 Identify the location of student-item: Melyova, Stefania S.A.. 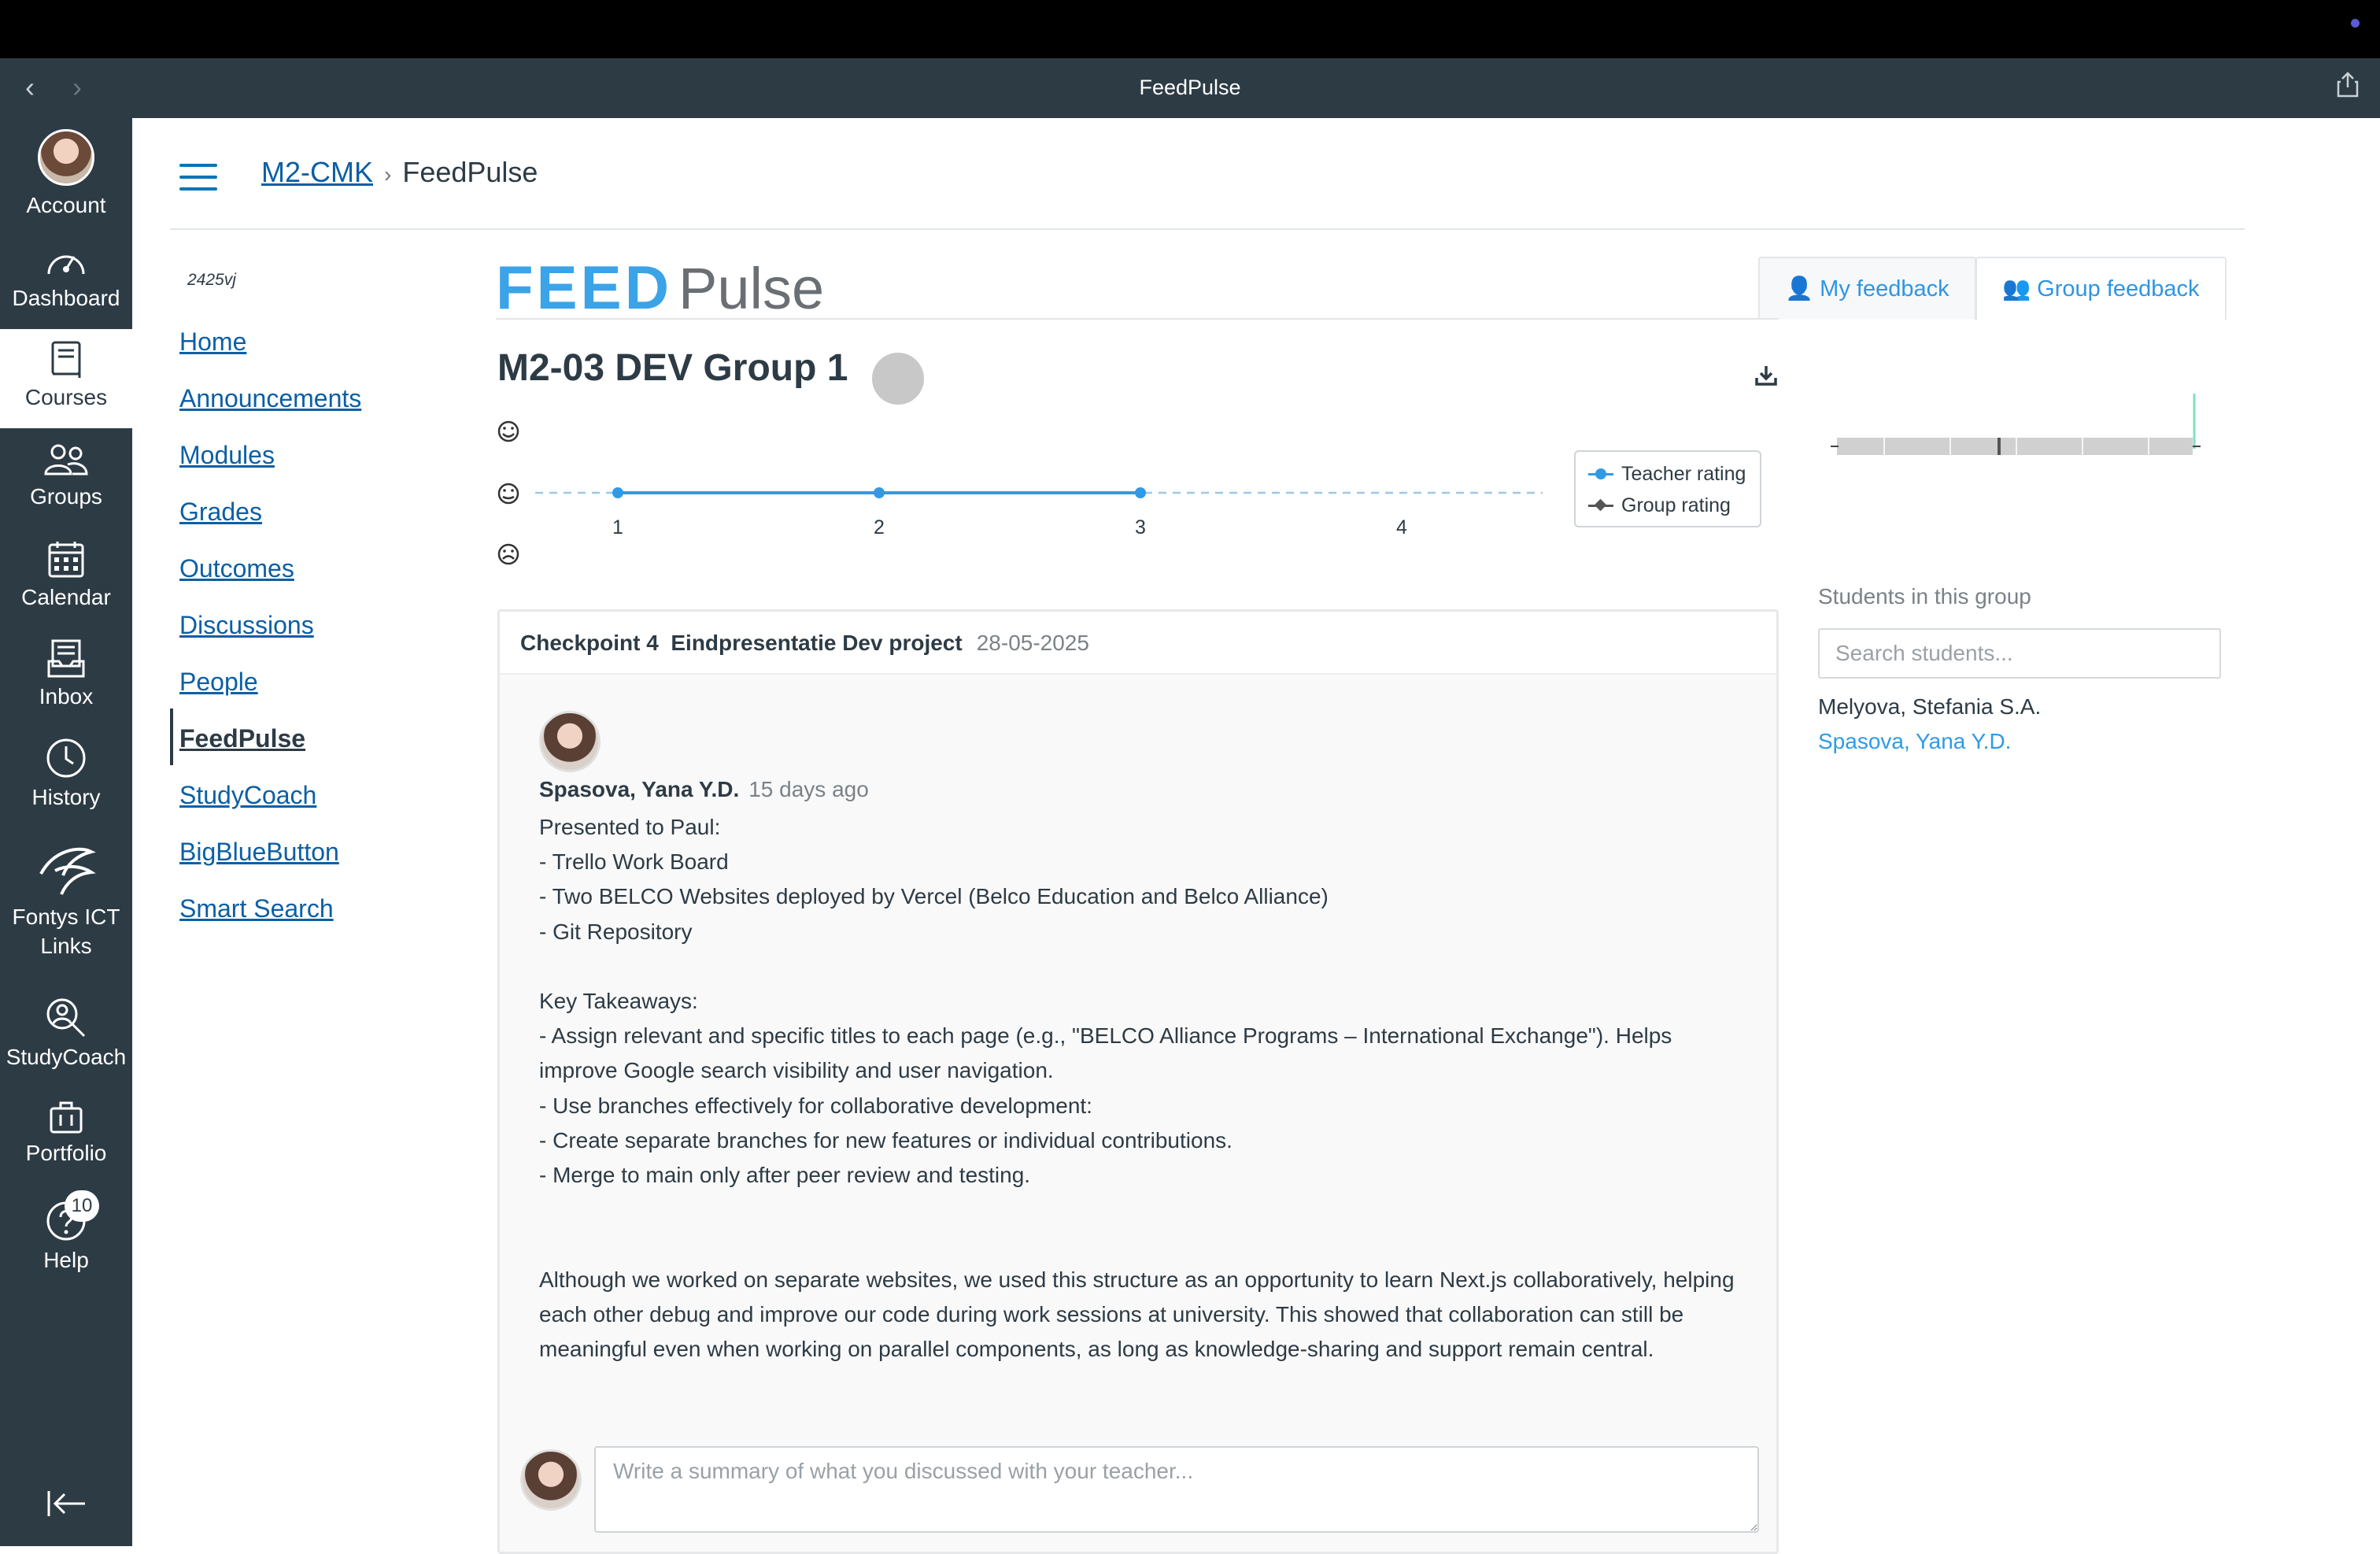
(1929, 707).